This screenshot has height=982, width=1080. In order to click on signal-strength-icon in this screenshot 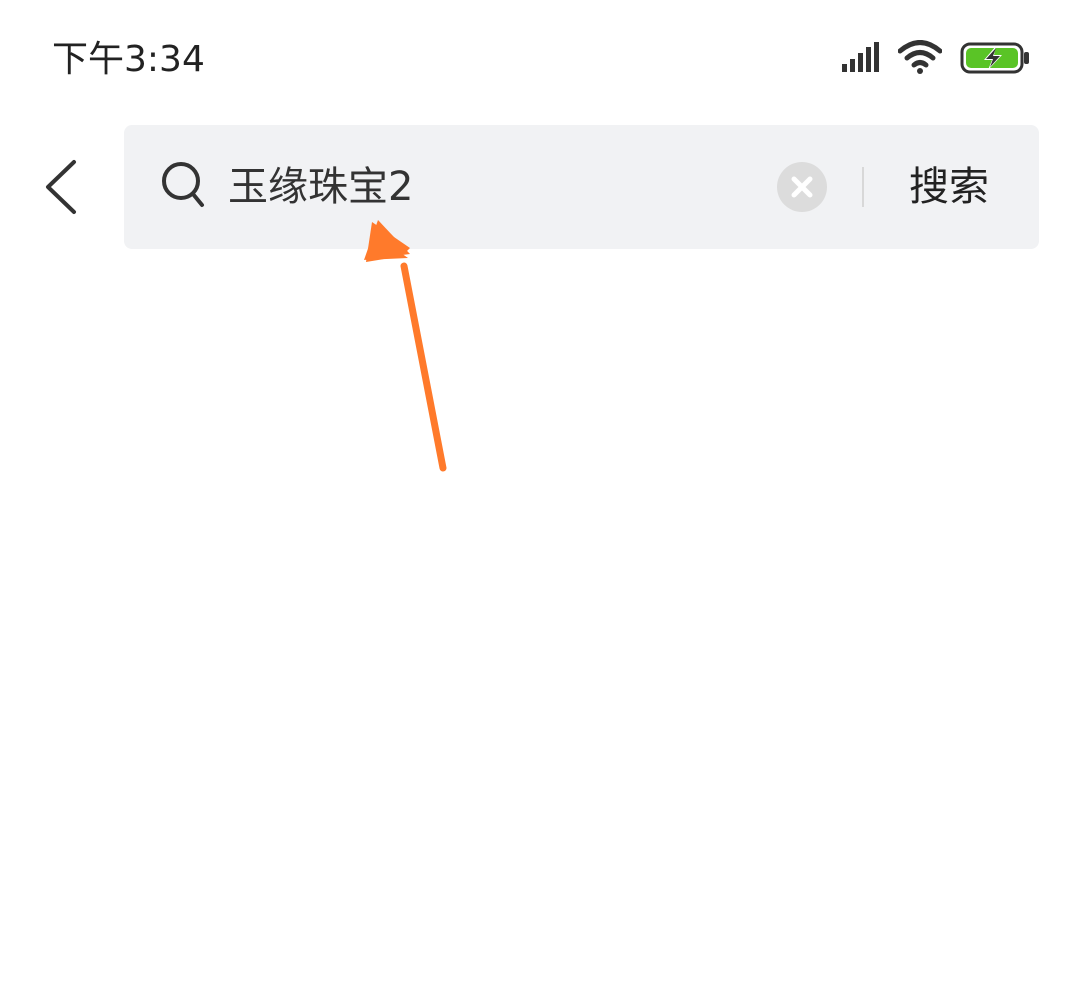, I will do `click(862, 57)`.